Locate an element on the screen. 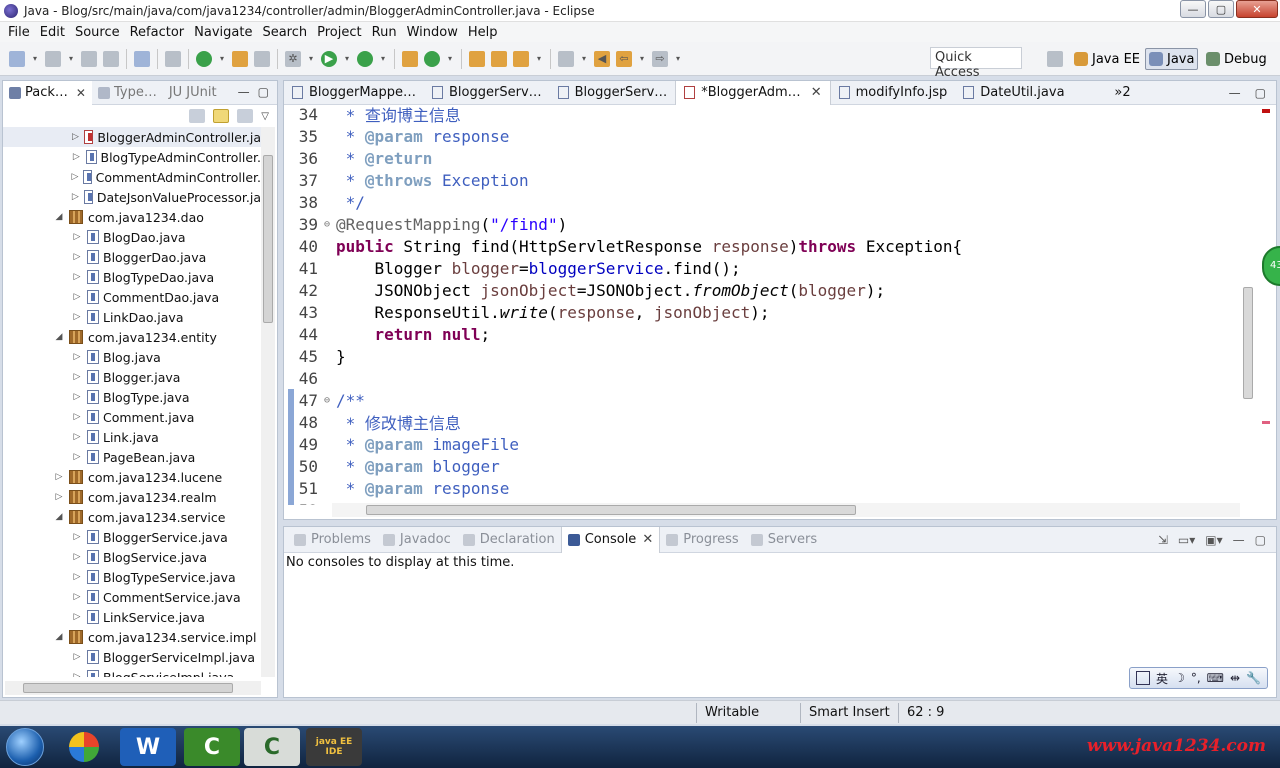 This screenshot has width=1280, height=768. new-java-class-icon is located at coordinates (432, 58).